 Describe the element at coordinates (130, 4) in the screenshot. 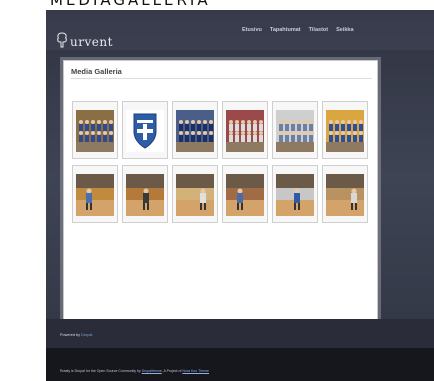

I see `caption-text: MEDIAGALLERIA` at that location.